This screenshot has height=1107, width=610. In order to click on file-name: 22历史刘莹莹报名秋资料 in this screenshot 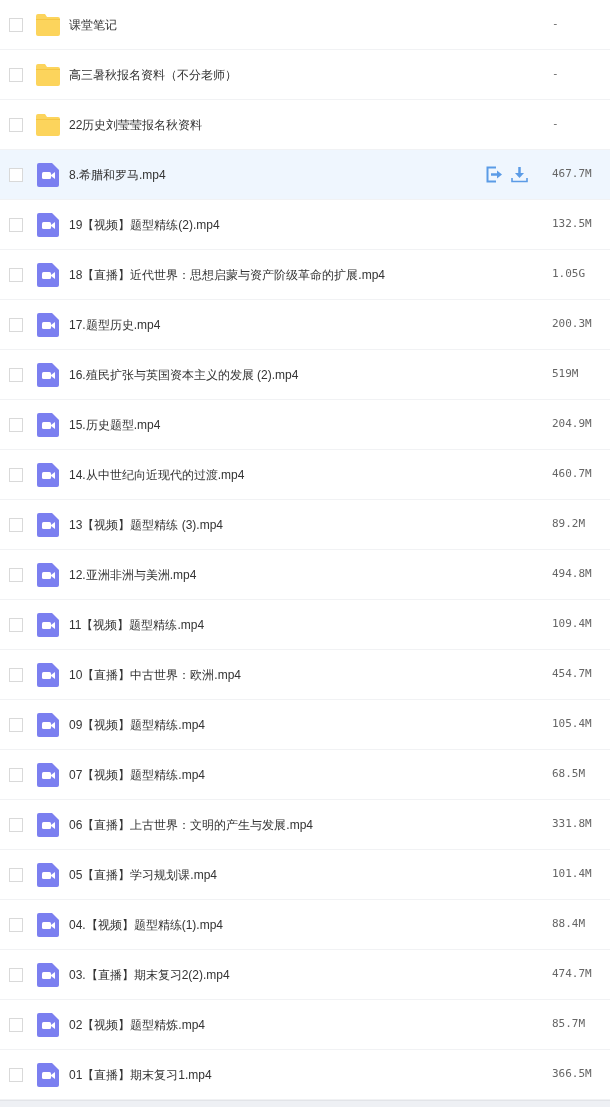, I will do `click(136, 124)`.